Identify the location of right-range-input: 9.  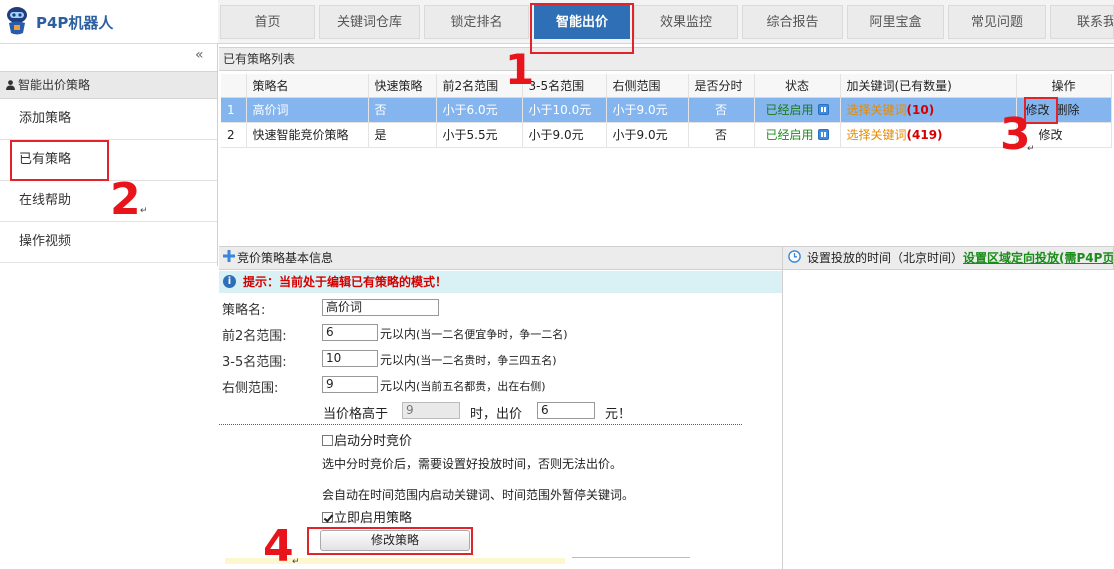
(350, 384).